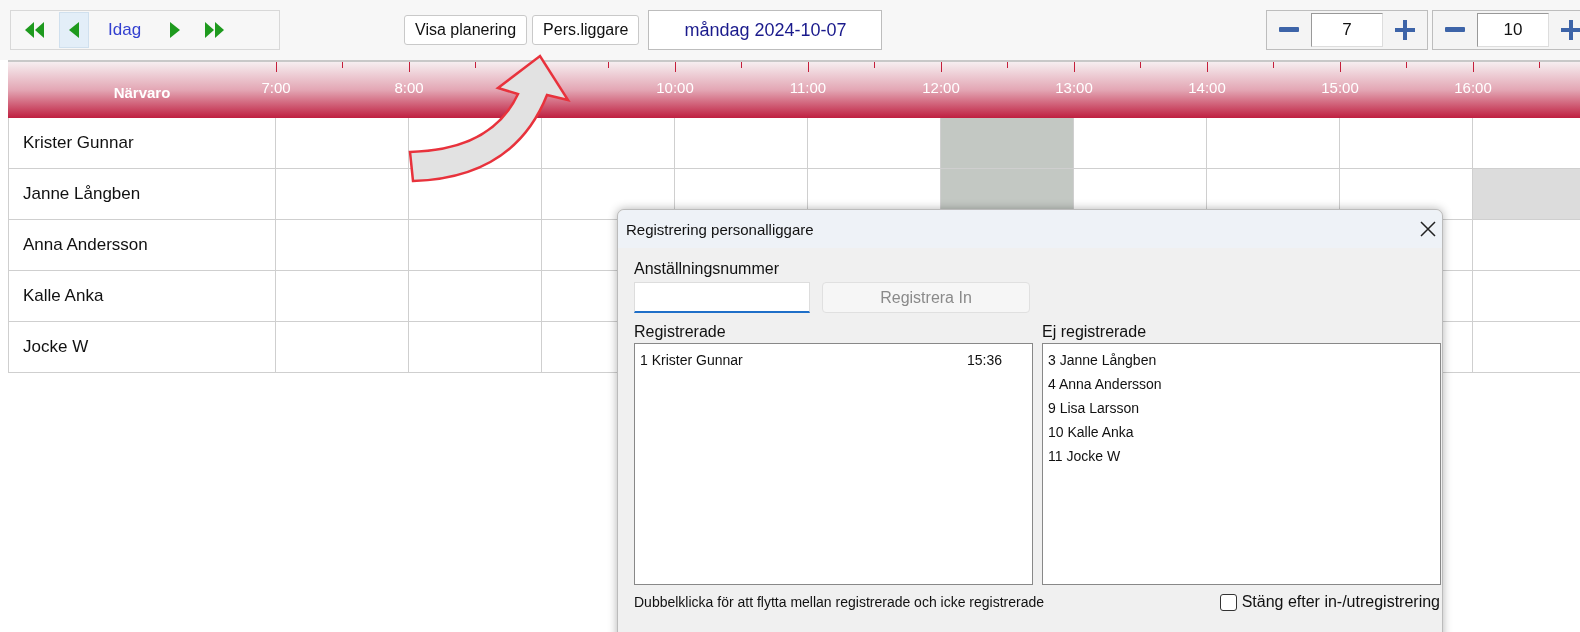  Describe the element at coordinates (941, 87) in the screenshot. I see `time-label: 12:00` at that location.